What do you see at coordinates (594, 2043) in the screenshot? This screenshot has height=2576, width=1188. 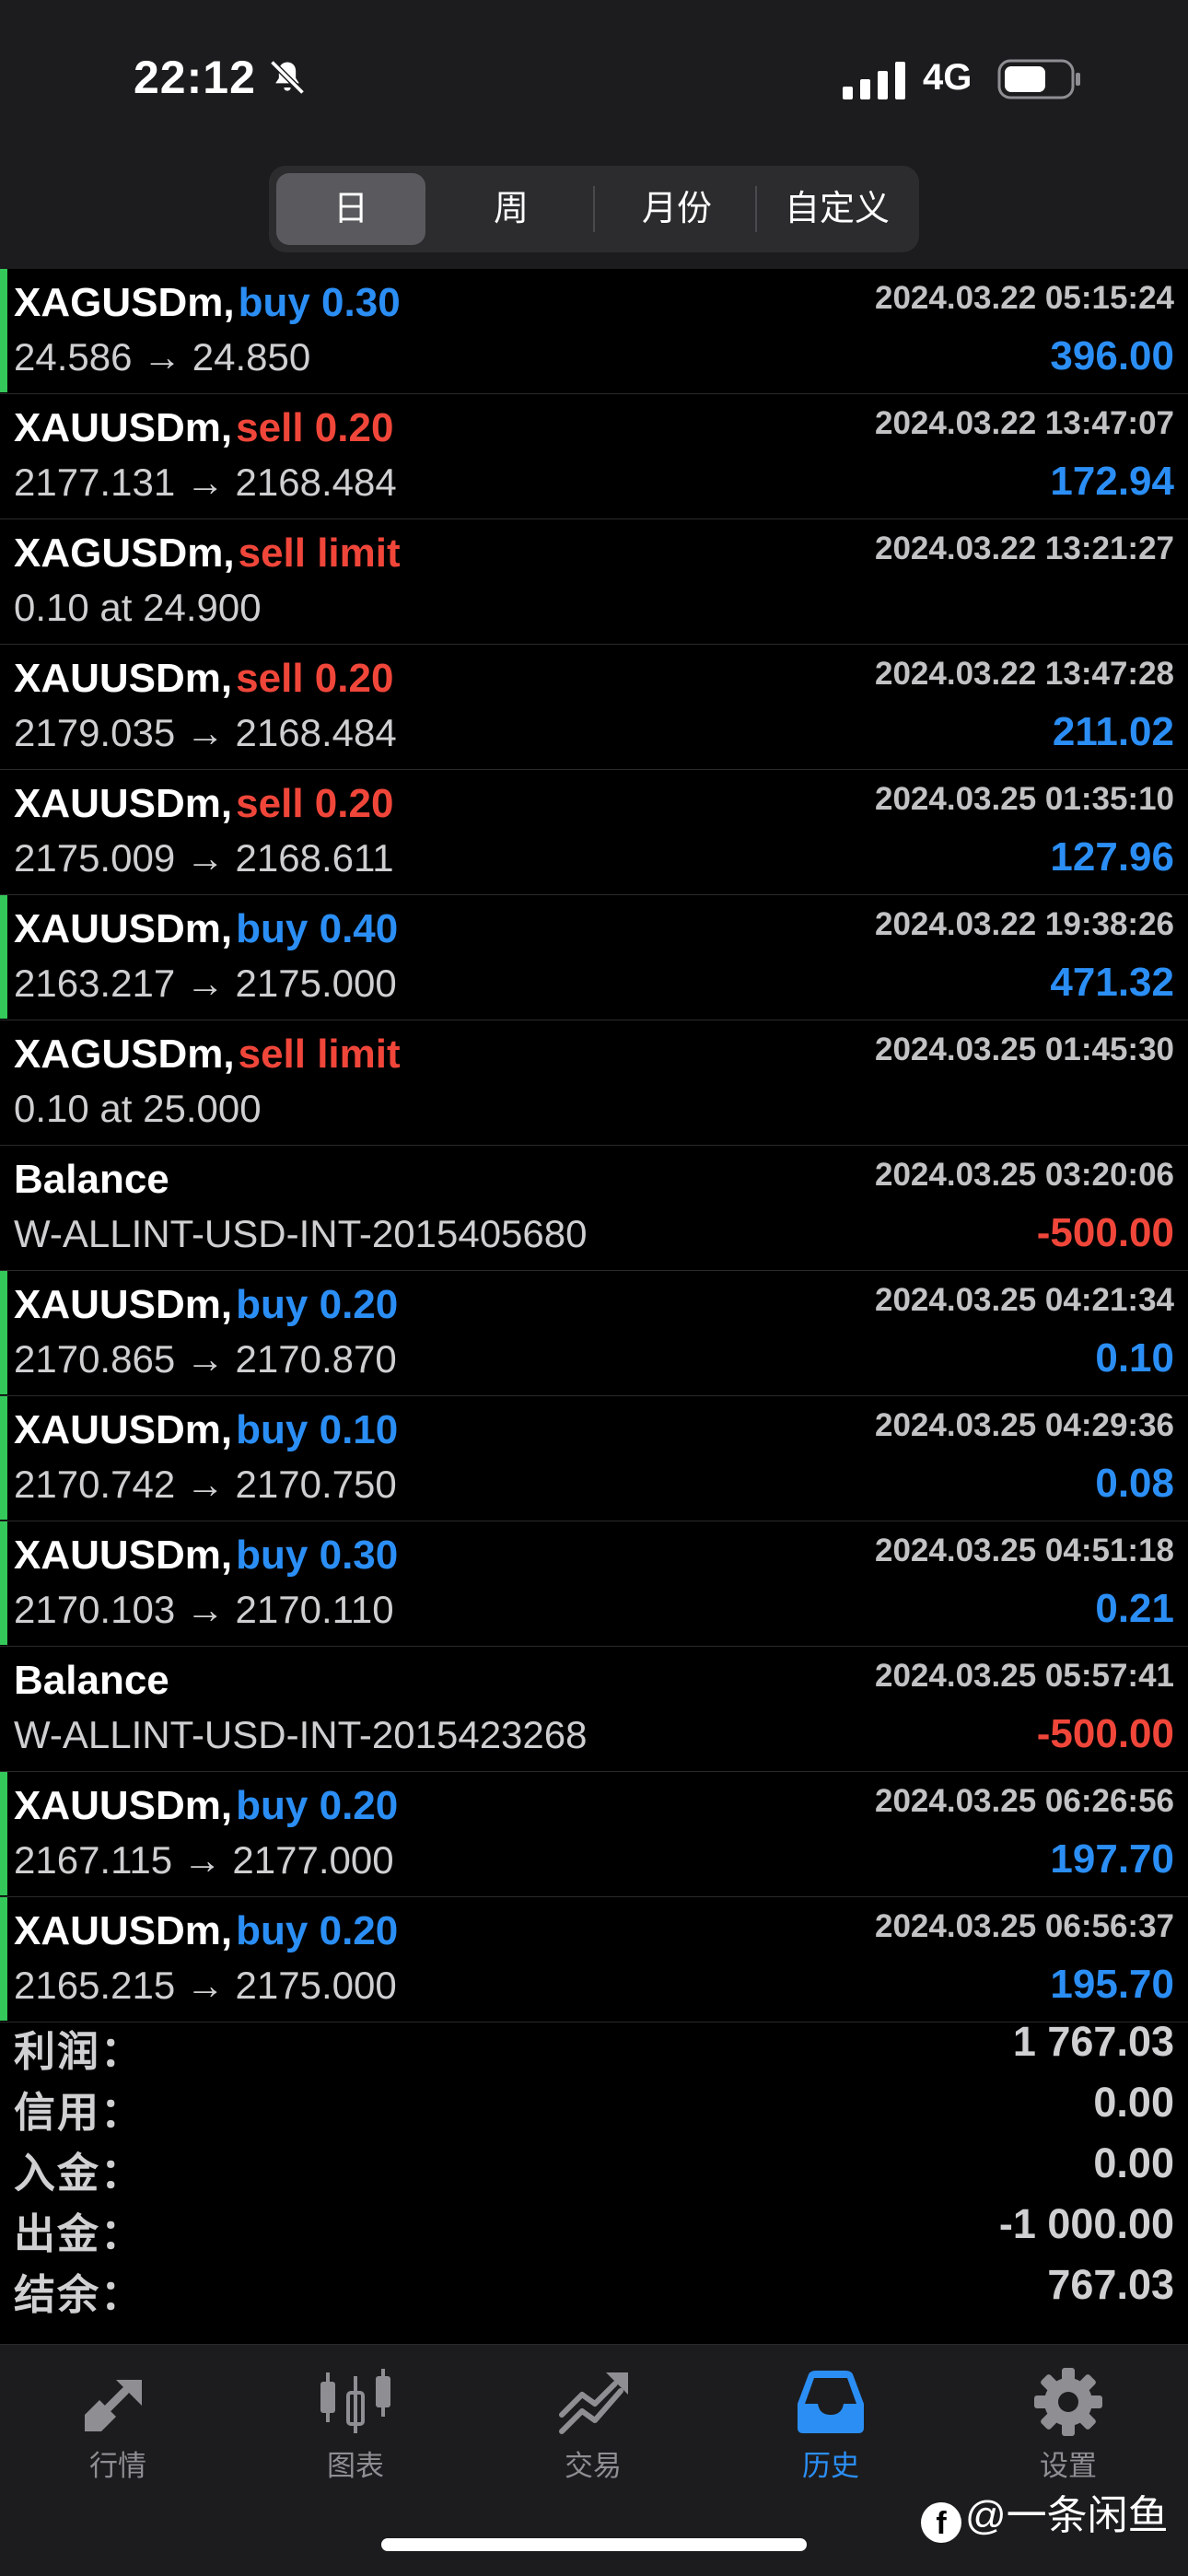 I see `summary-line: 利润： 1 767.03` at bounding box center [594, 2043].